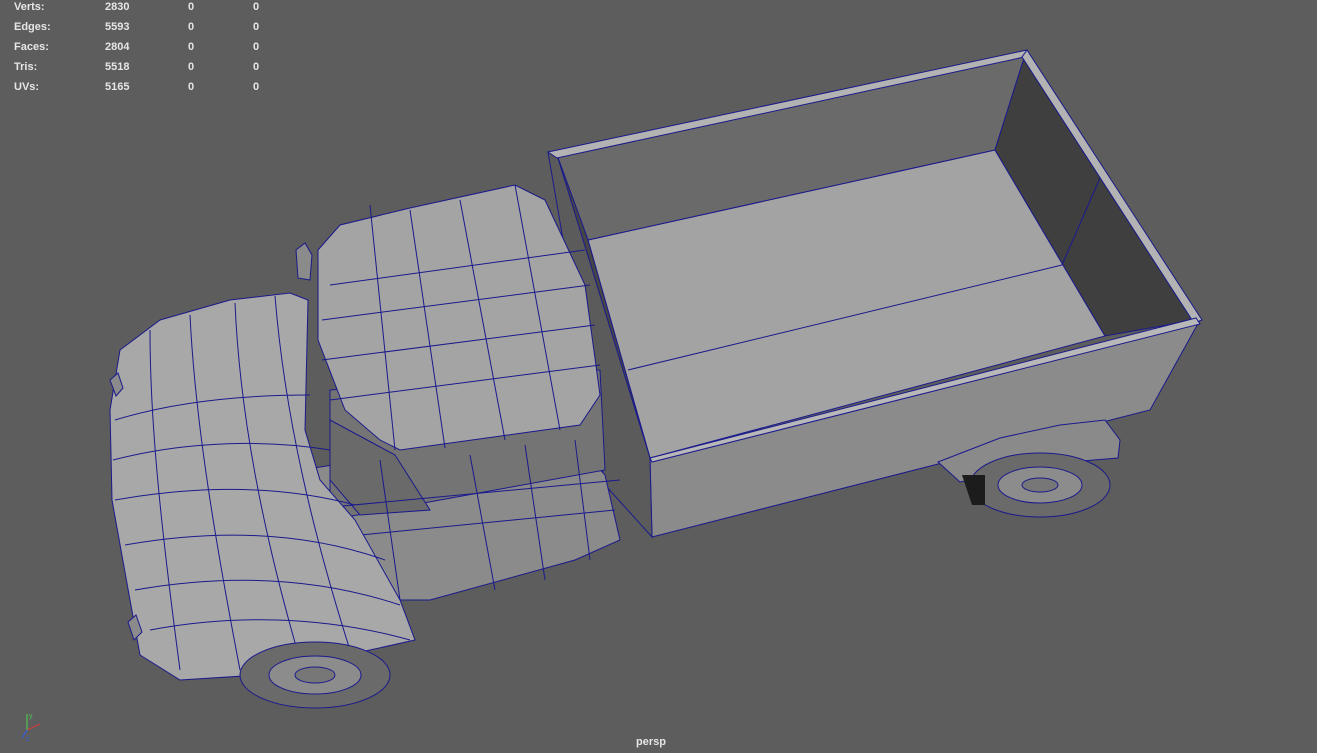 This screenshot has height=753, width=1317. I want to click on hud-value: 2804, so click(117, 47).